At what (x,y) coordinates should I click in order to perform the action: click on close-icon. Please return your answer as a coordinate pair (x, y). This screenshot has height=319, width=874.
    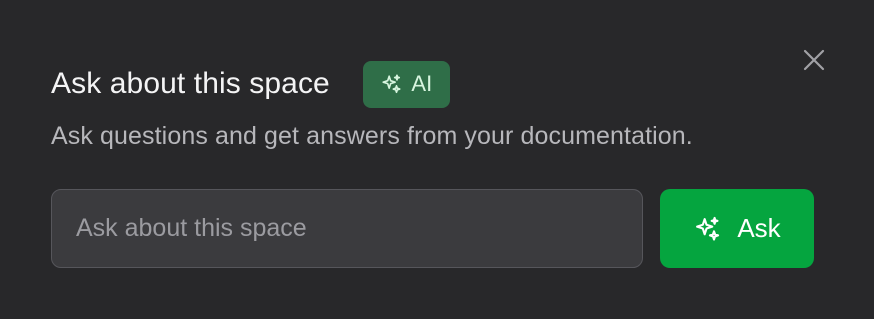
    Looking at the image, I should click on (814, 60).